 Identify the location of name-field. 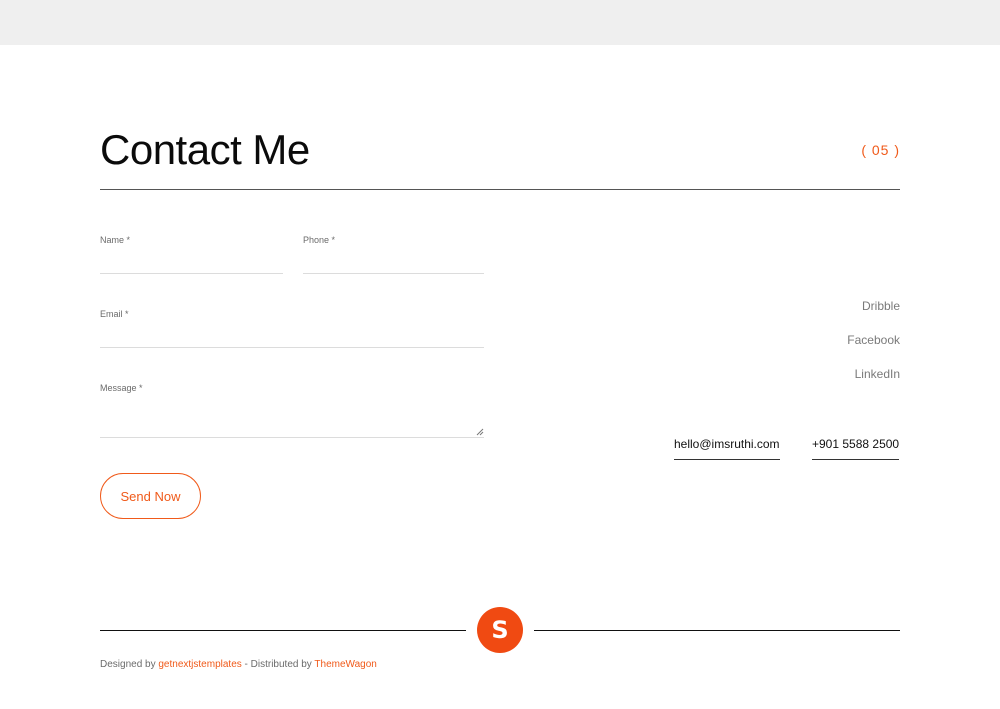
(191, 262).